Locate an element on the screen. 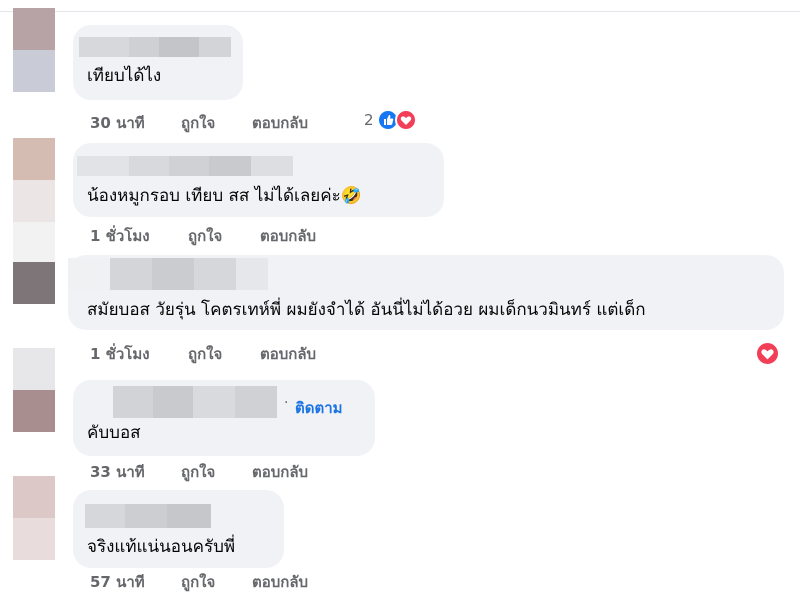 The image size is (800, 599). comment-time: 33 นาที is located at coordinates (117, 472).